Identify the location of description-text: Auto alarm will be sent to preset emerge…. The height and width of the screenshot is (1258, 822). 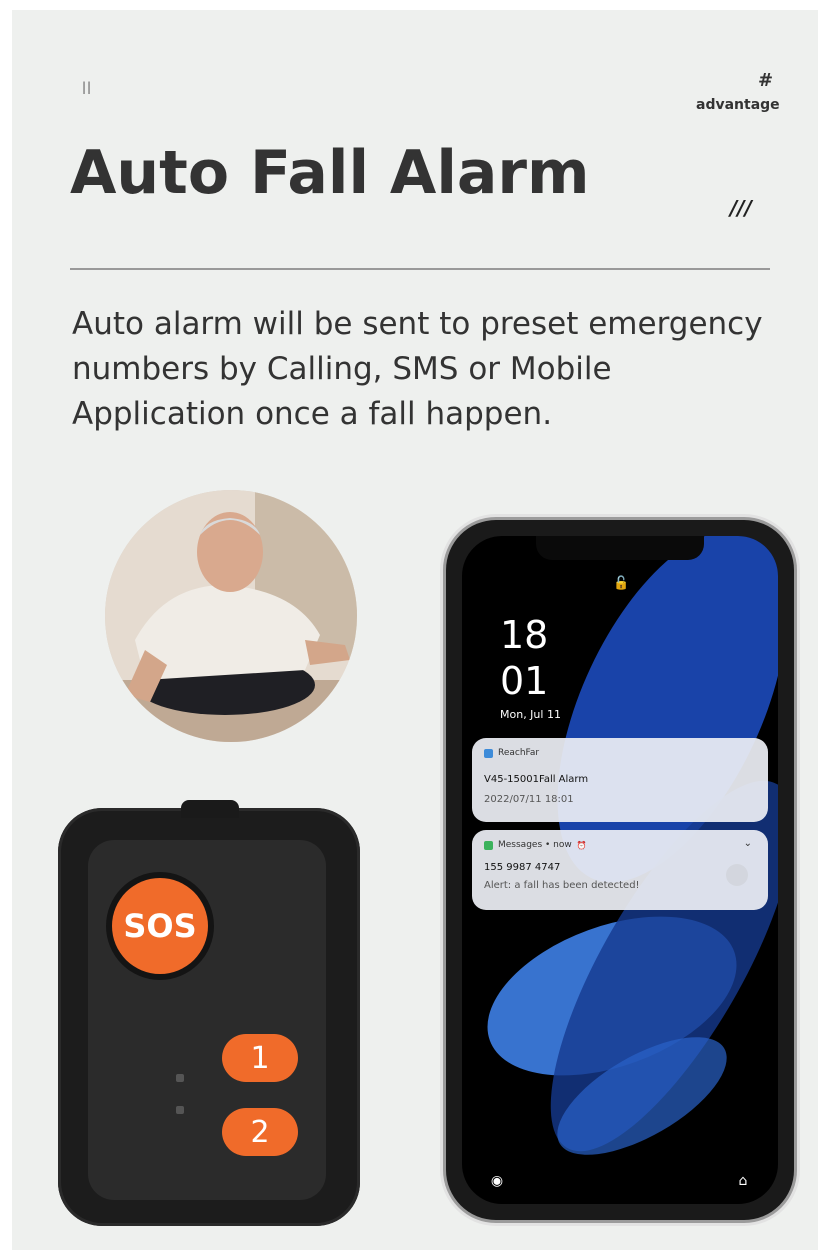
(417, 369).